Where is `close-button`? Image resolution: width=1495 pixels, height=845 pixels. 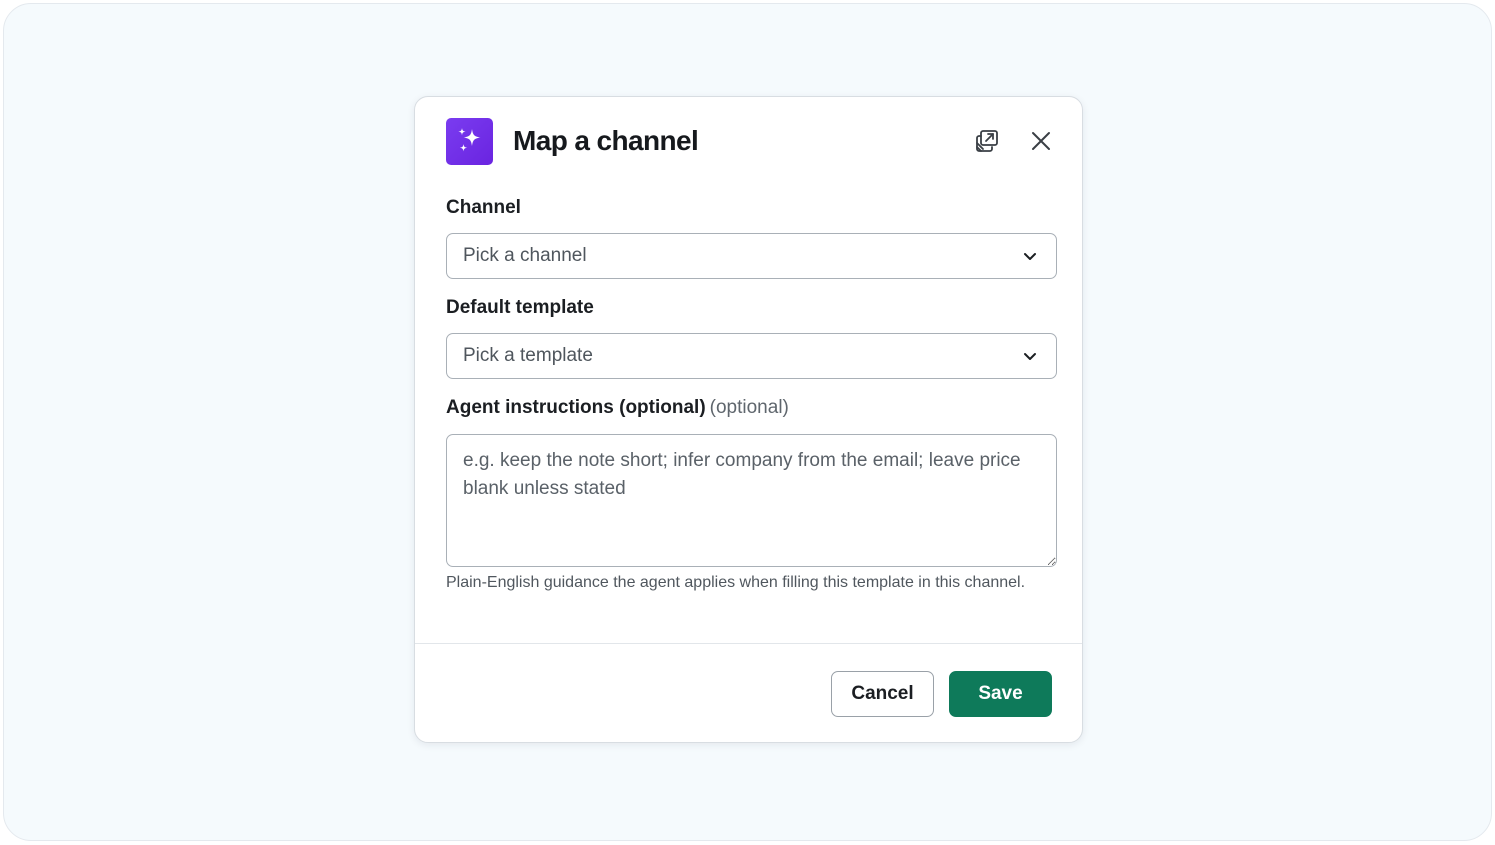
close-button is located at coordinates (1041, 141).